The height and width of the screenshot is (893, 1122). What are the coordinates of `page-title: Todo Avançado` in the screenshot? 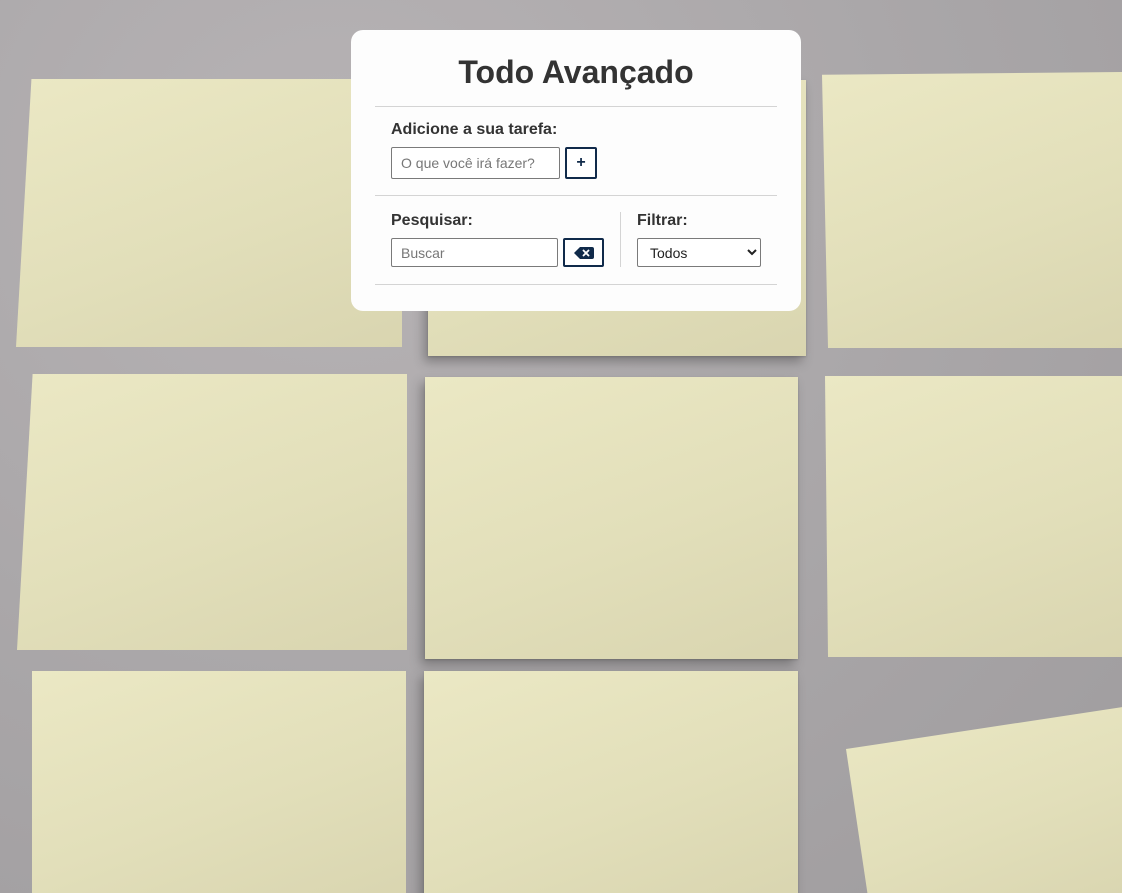 It's located at (576, 72).